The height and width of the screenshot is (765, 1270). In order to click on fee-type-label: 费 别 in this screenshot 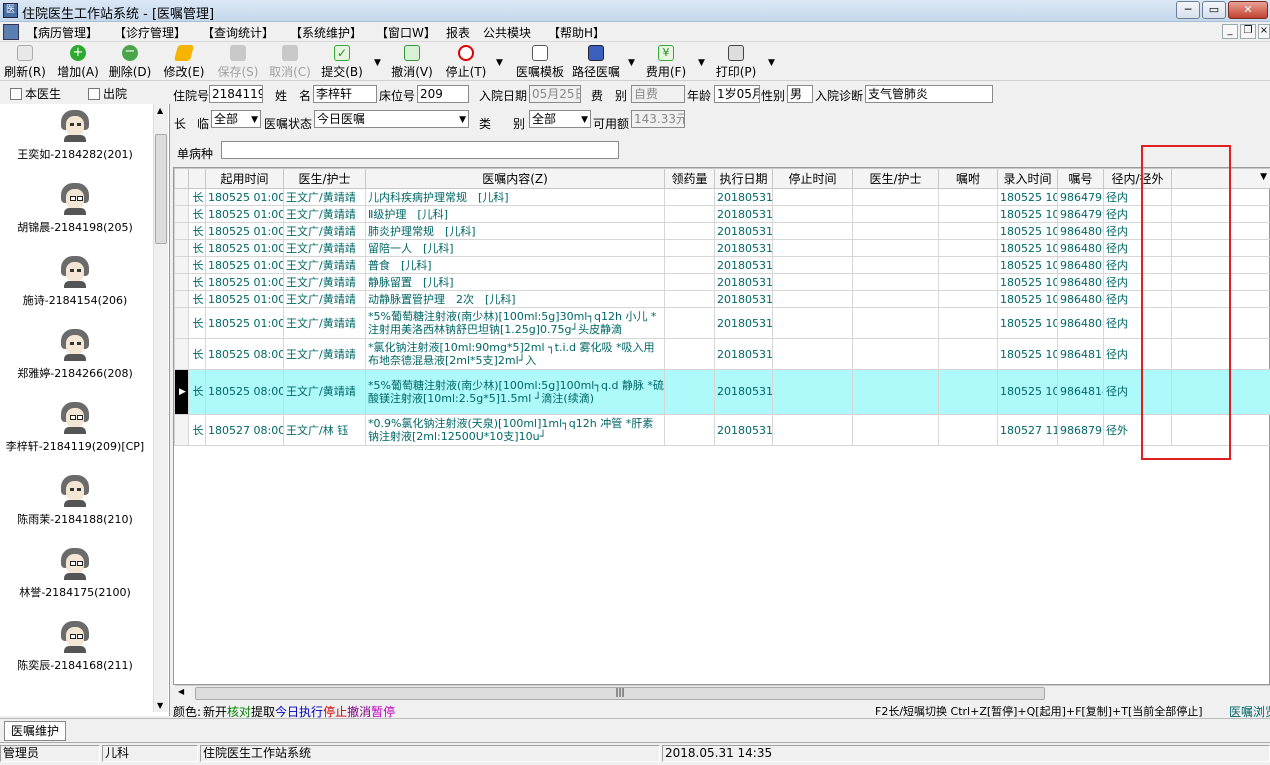, I will do `click(609, 96)`.